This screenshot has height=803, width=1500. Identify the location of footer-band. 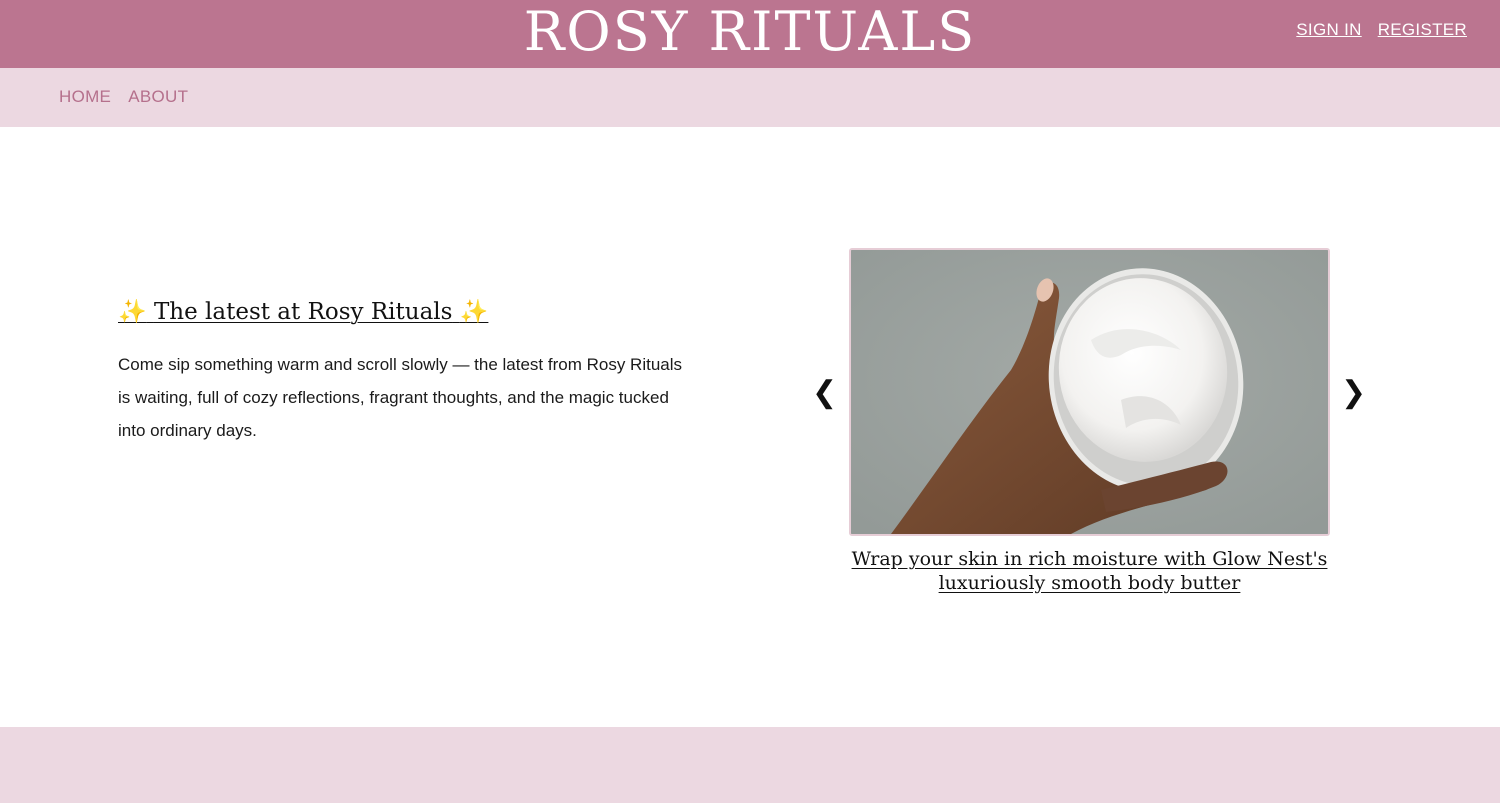
(750, 765).